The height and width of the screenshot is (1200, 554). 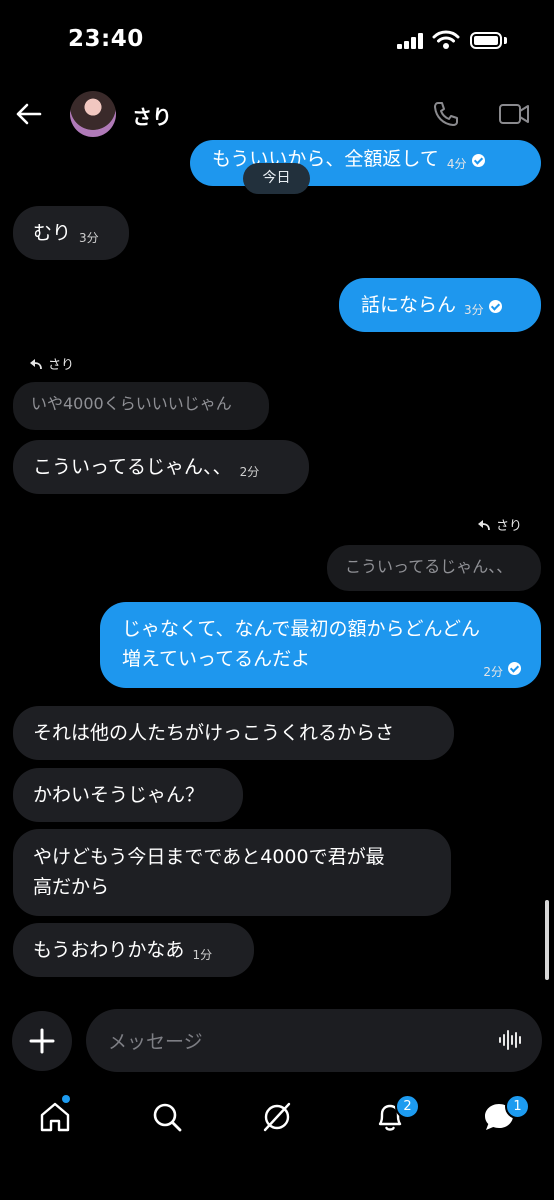 I want to click on incoming-message: もうおわりかなあ 1分, so click(x=133, y=950).